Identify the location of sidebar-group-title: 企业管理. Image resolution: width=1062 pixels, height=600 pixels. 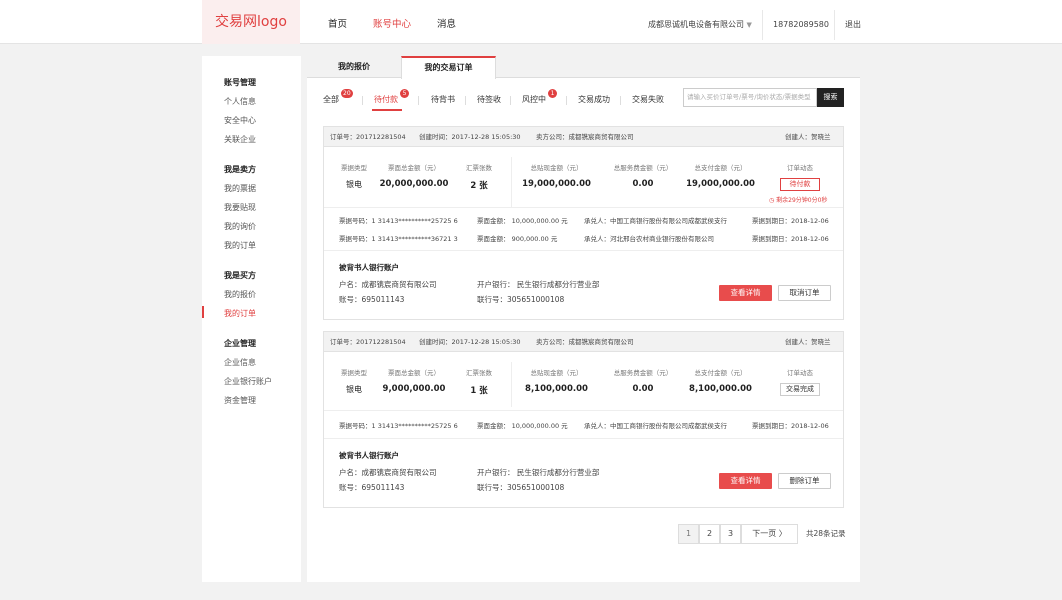
(240, 343).